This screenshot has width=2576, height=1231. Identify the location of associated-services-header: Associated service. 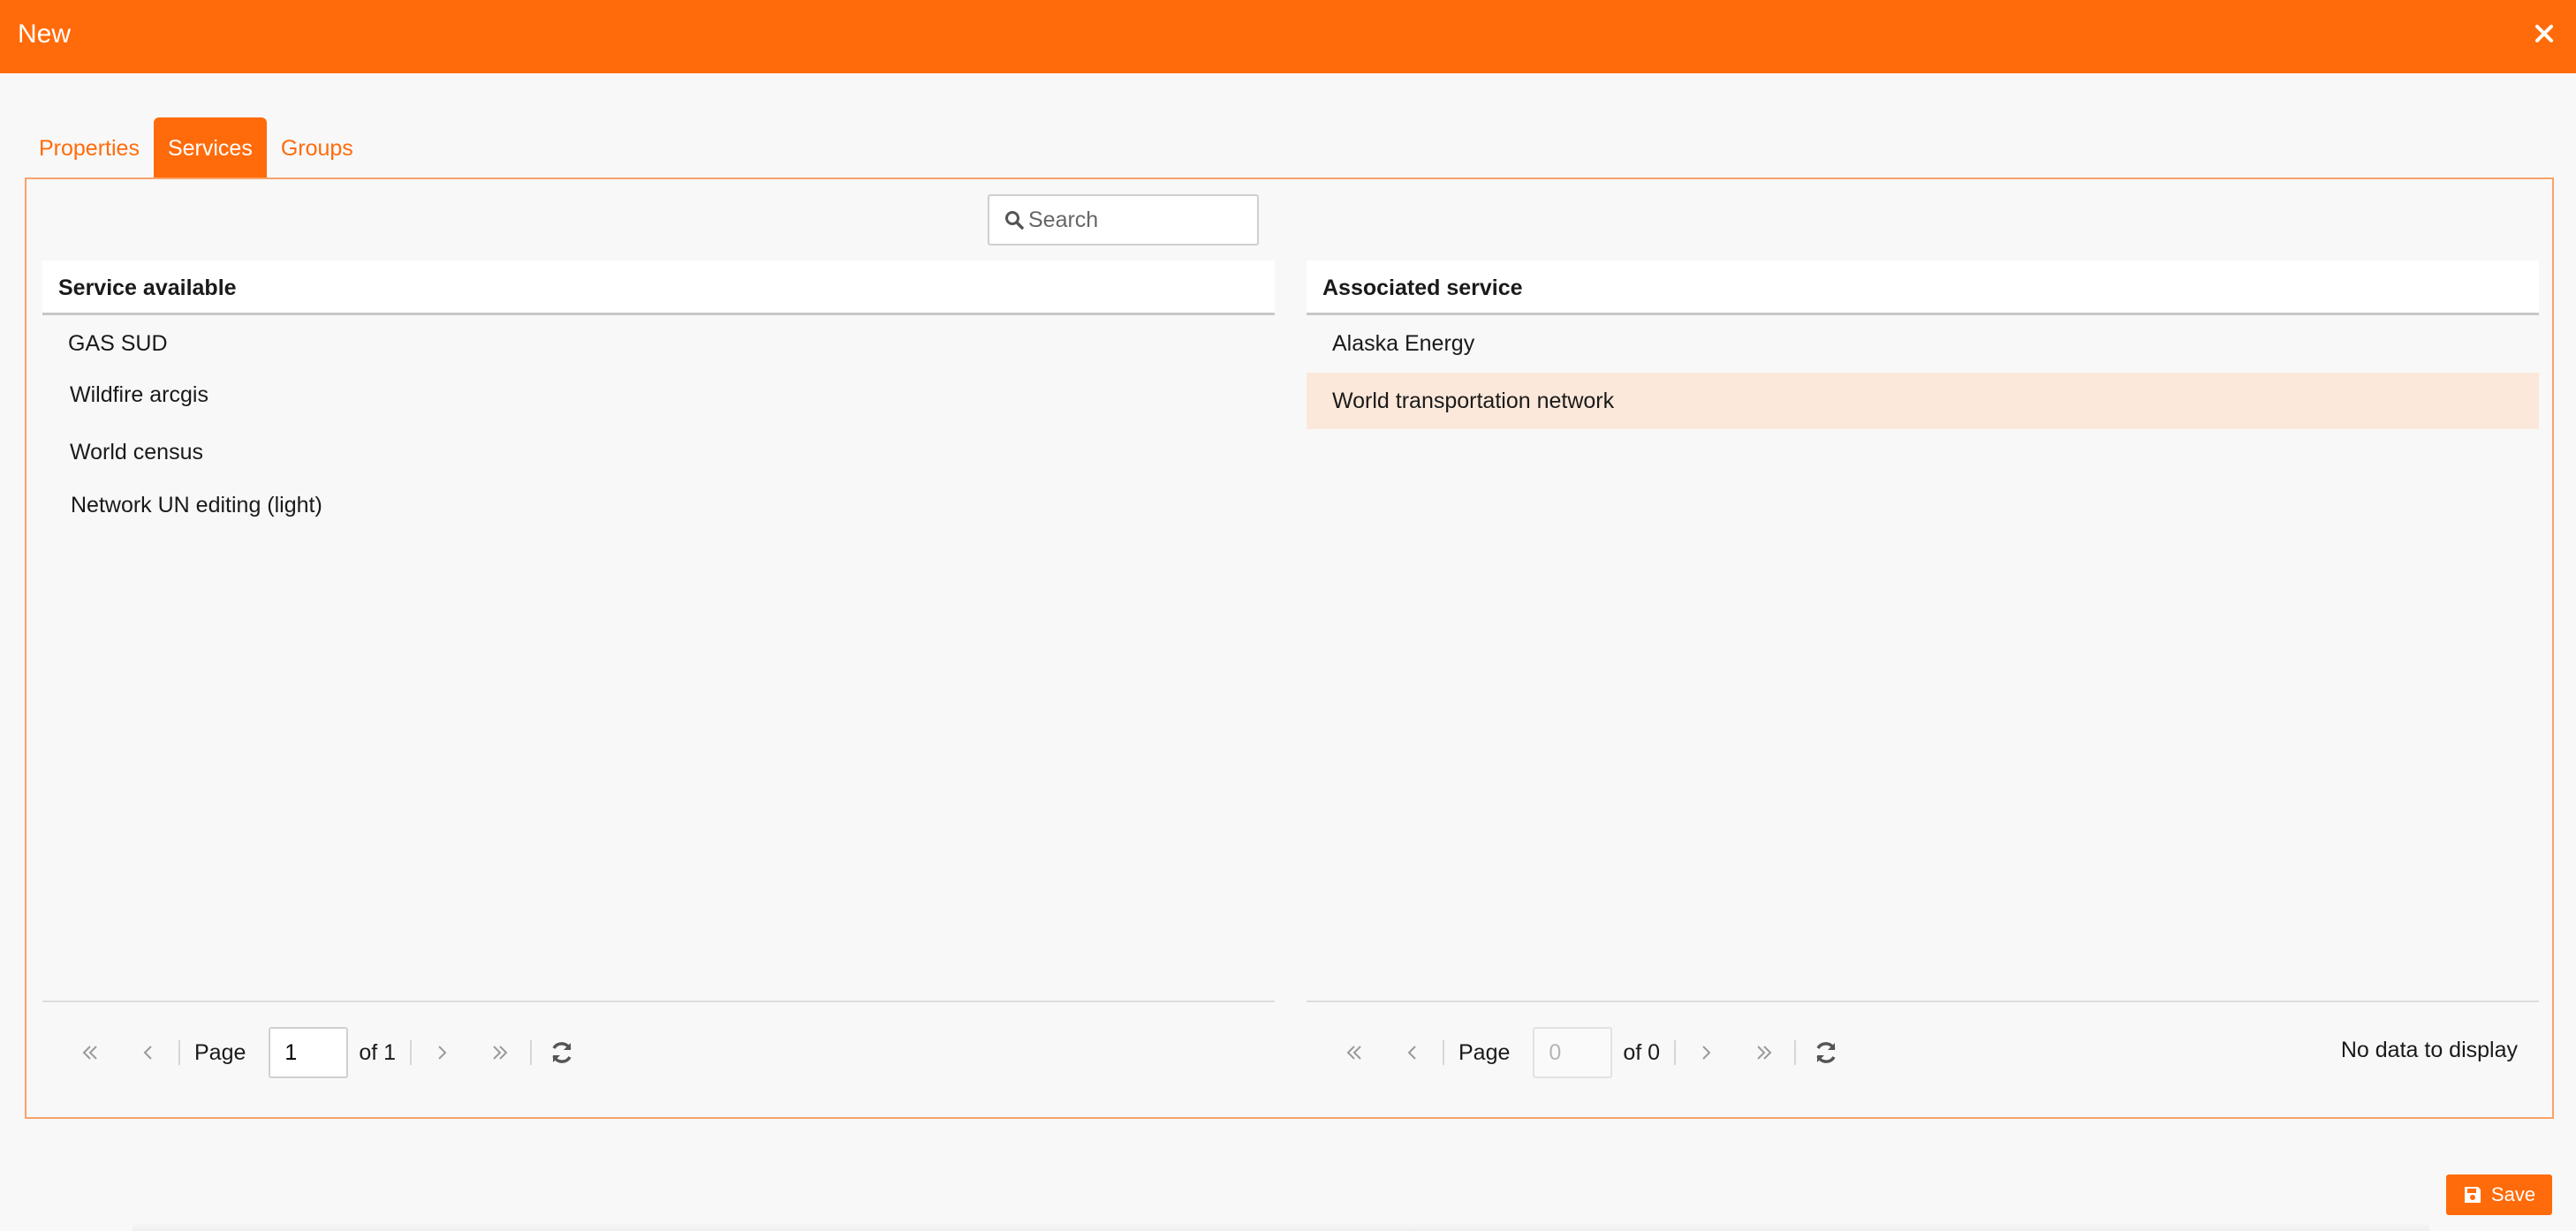
(1923, 288).